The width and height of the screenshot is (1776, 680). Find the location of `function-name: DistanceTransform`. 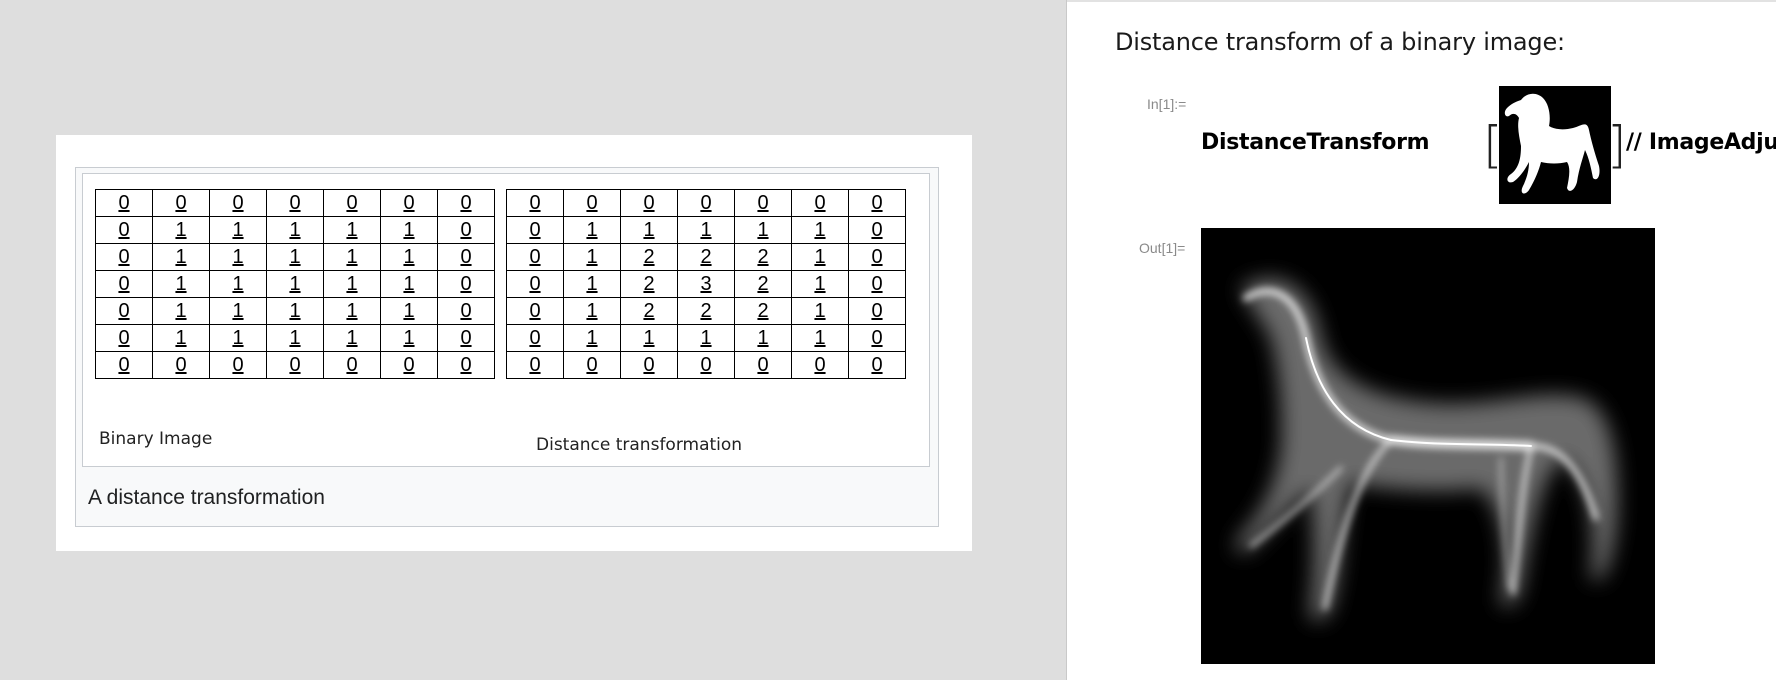

function-name: DistanceTransform is located at coordinates (1315, 142).